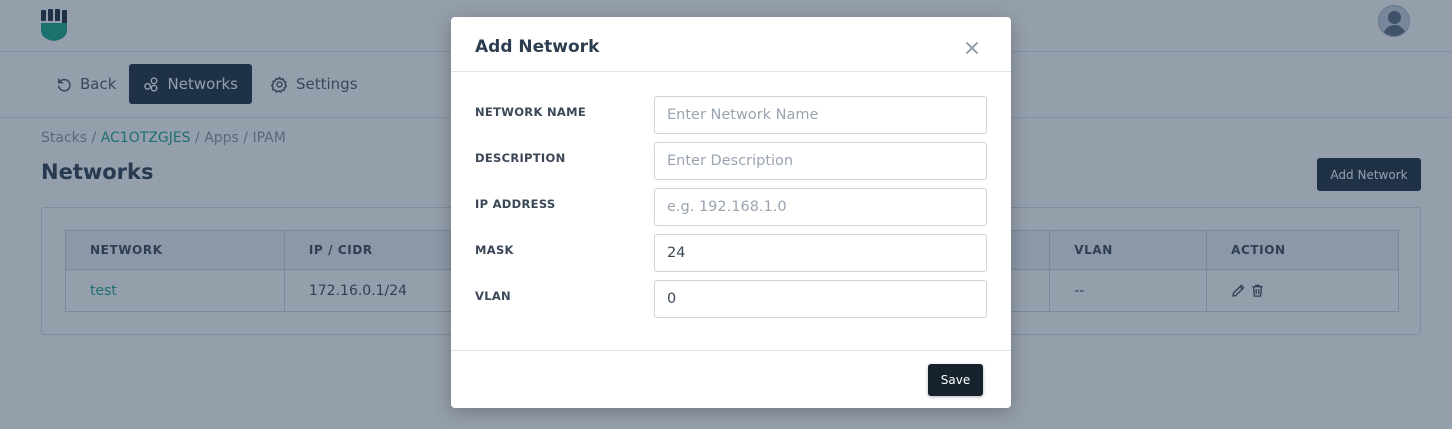 Image resolution: width=1452 pixels, height=429 pixels. What do you see at coordinates (537, 47) in the screenshot?
I see `dialog-title: Add Network` at bounding box center [537, 47].